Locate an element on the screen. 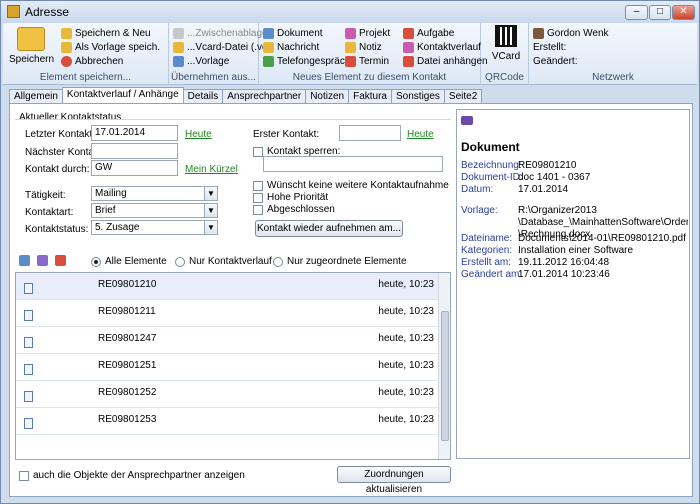 The image size is (700, 504). today-link-last: Heute is located at coordinates (198, 134).